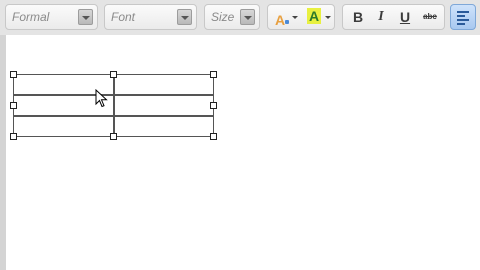 This screenshot has height=270, width=480. I want to click on text-color-swatch, so click(287, 22).